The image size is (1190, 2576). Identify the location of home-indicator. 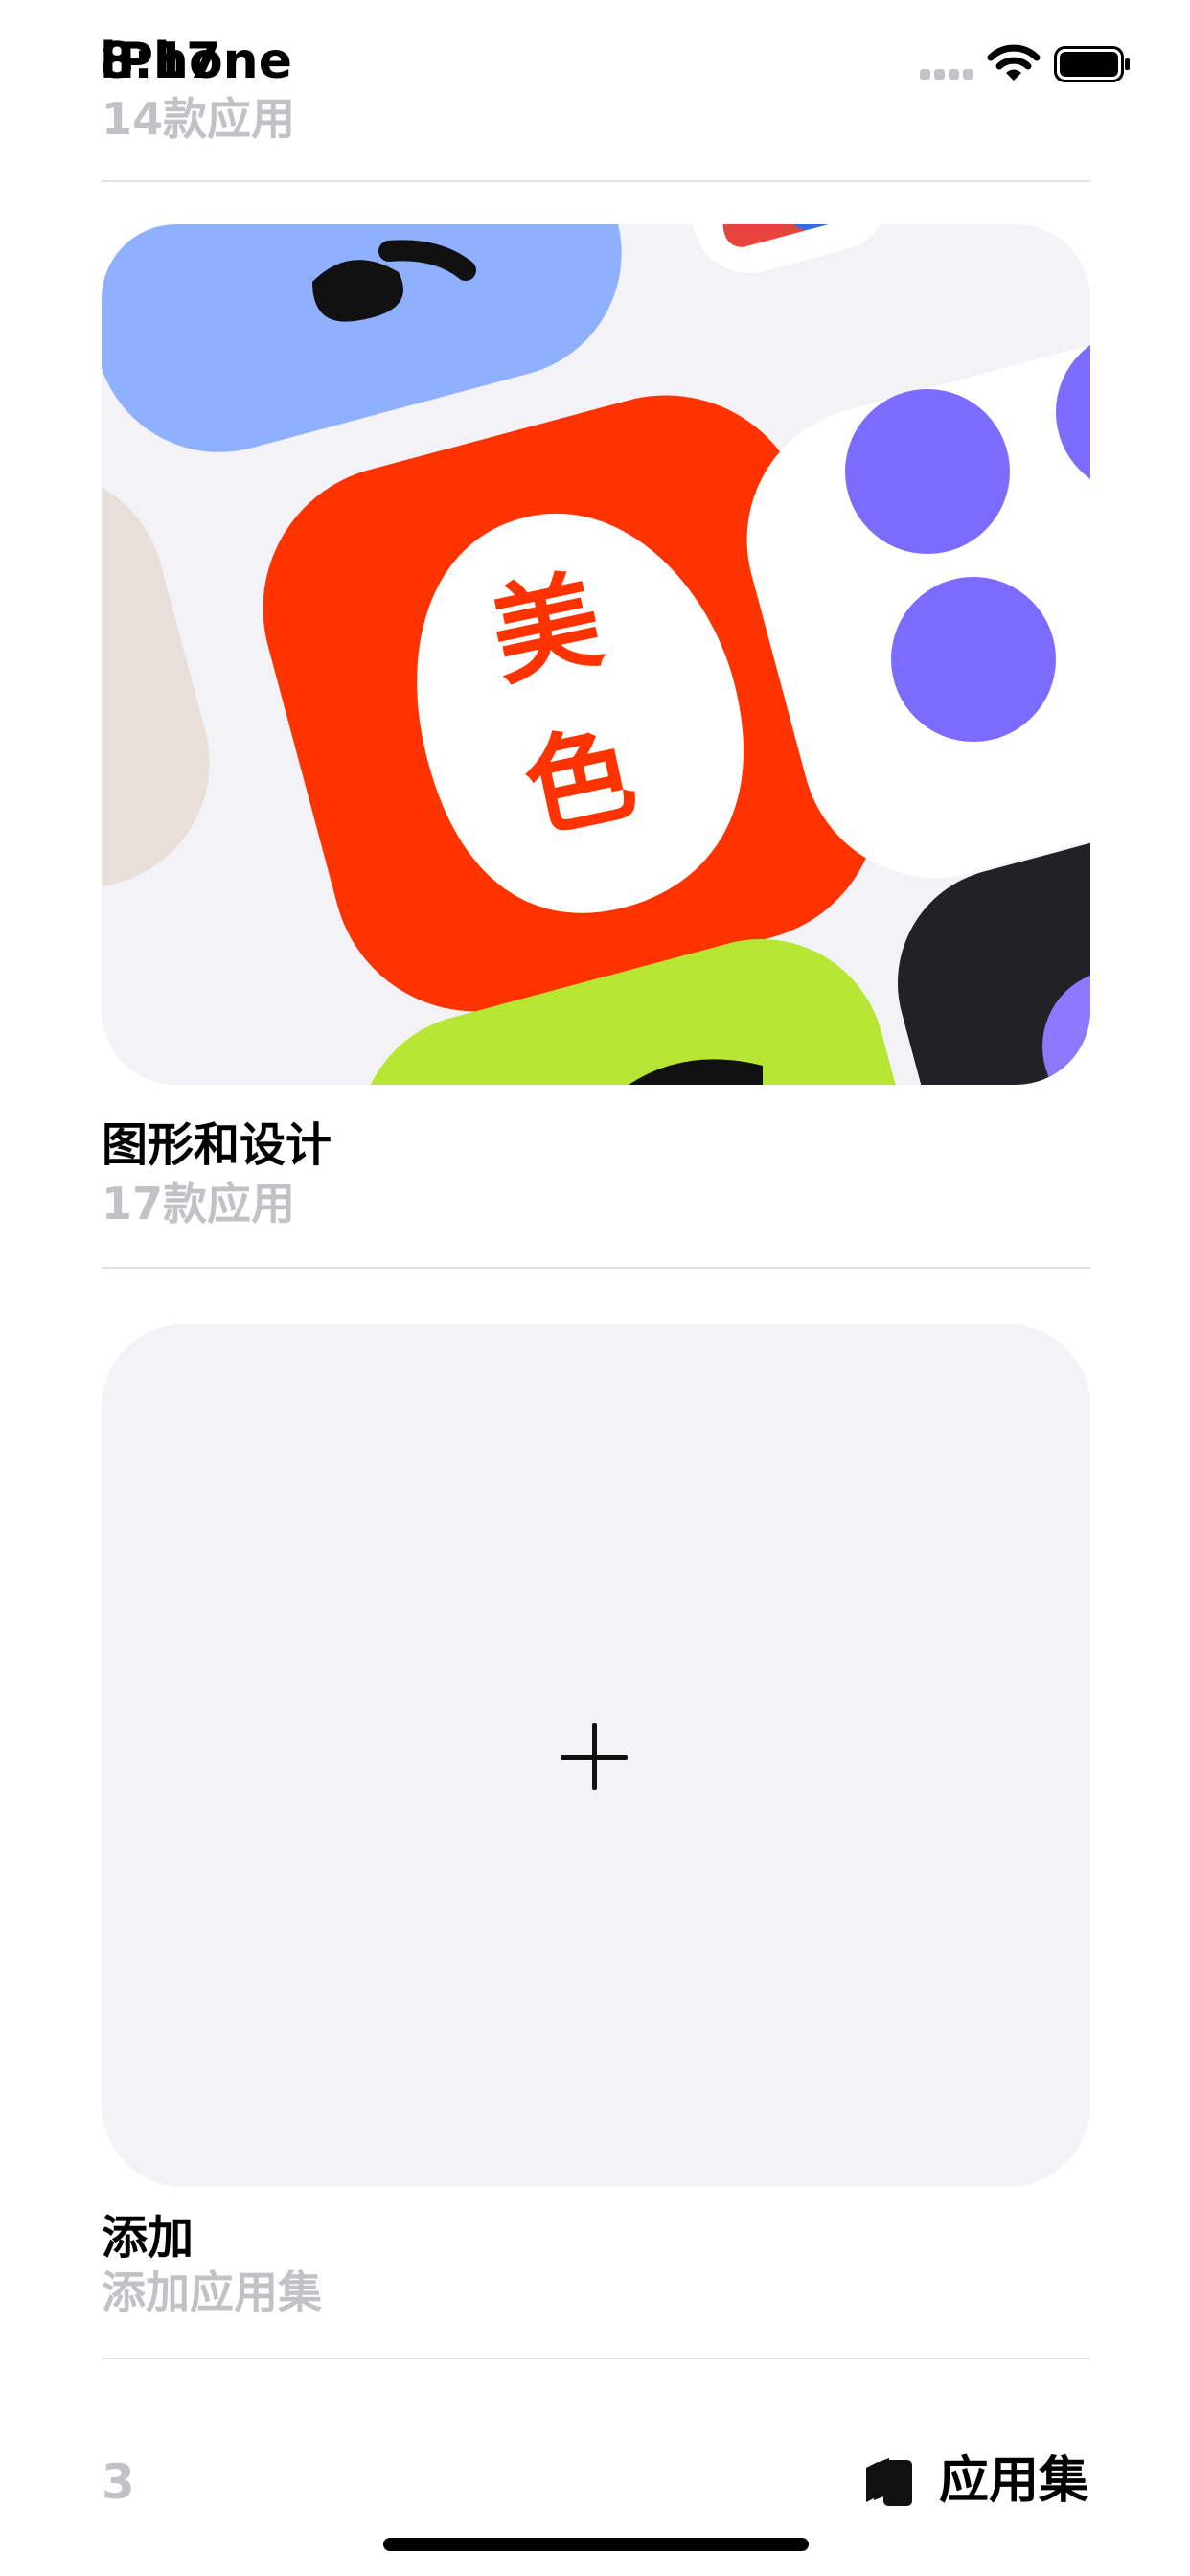
(596, 2544).